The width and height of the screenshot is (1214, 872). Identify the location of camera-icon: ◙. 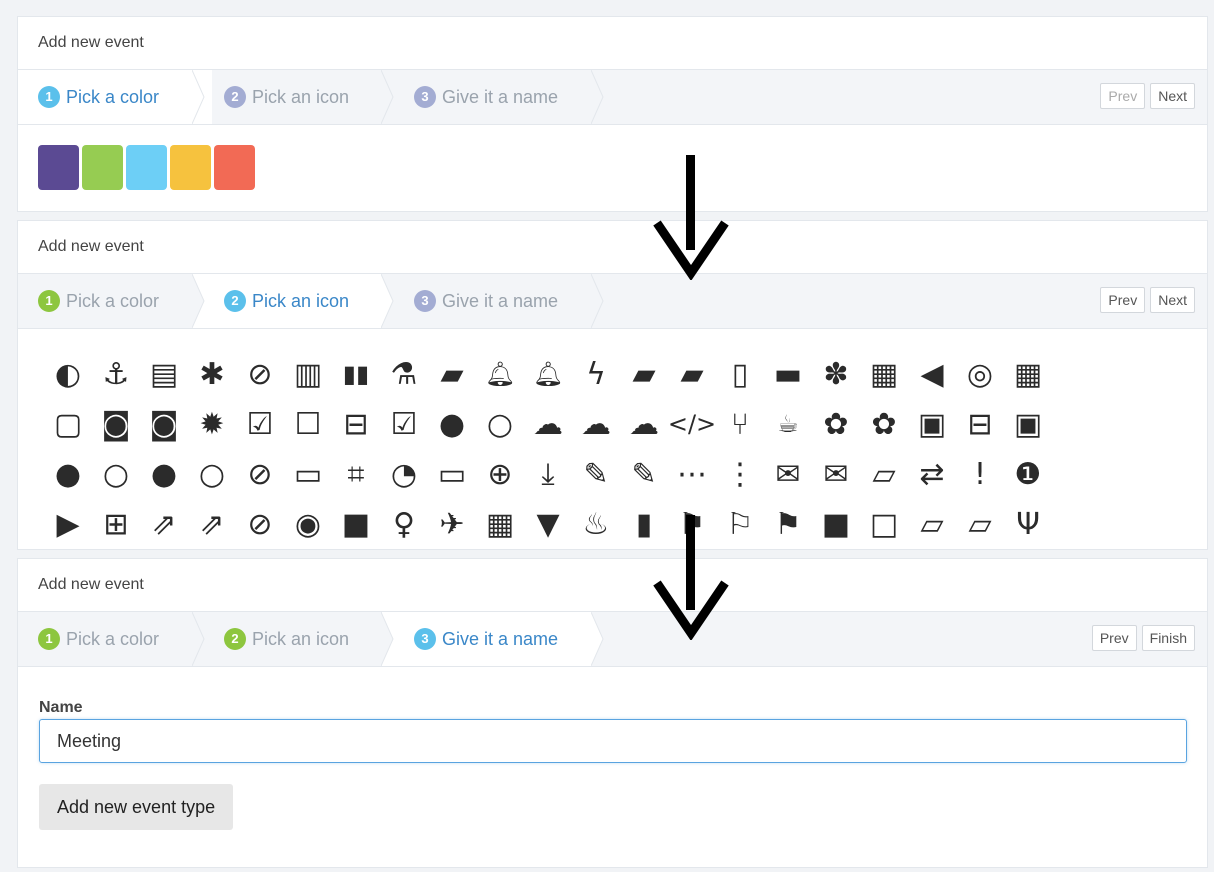
(116, 424).